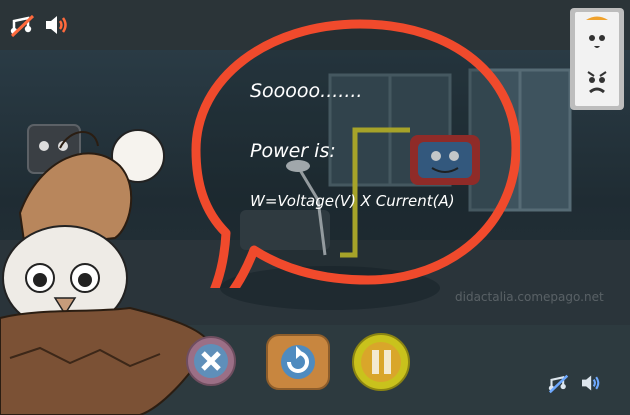  What do you see at coordinates (58, 27) in the screenshot?
I see `speaker-icon` at bounding box center [58, 27].